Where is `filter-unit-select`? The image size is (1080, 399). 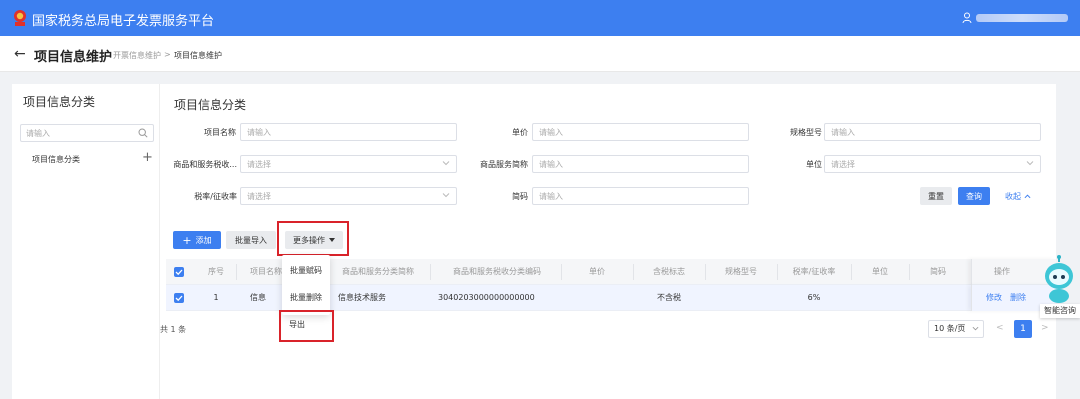 filter-unit-select is located at coordinates (932, 164).